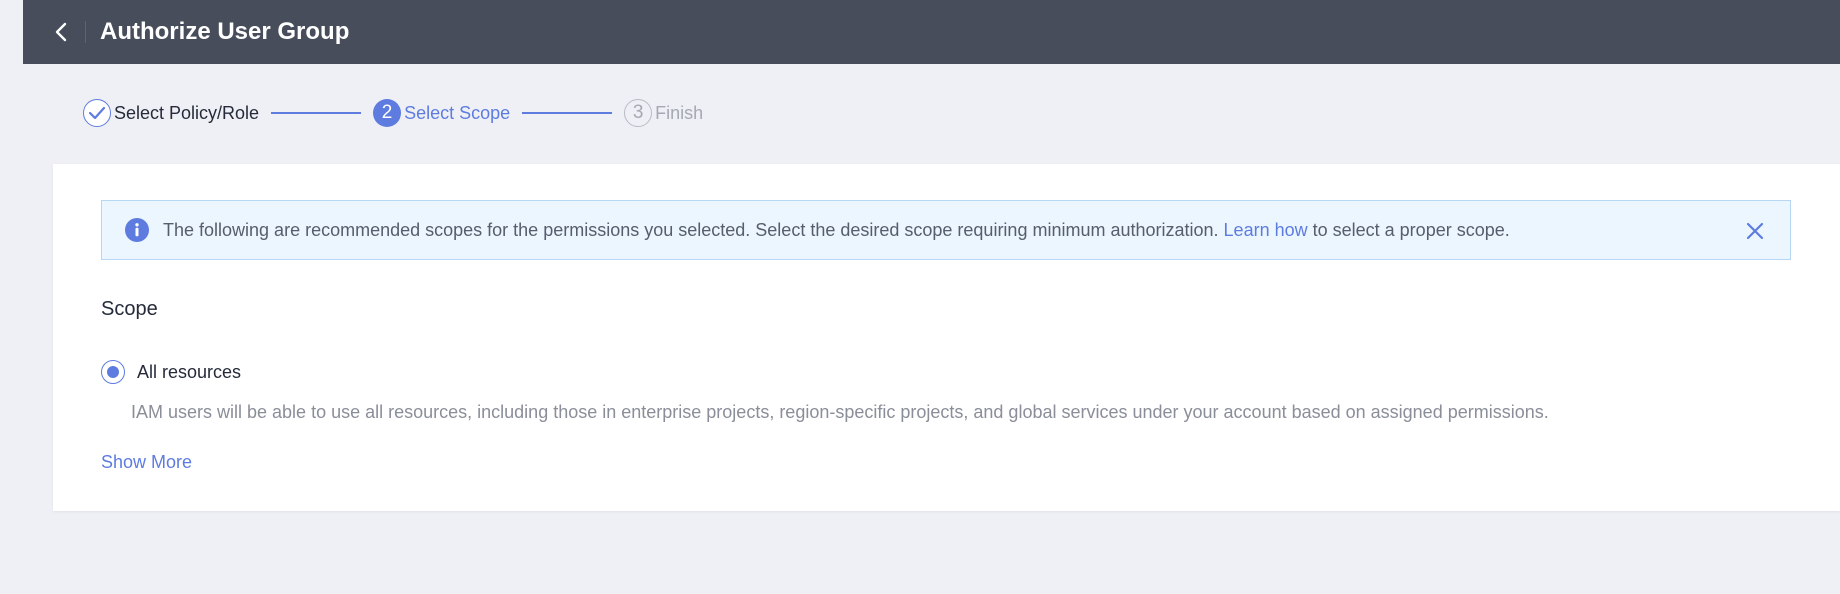 The width and height of the screenshot is (1840, 594). What do you see at coordinates (187, 112) in the screenshot?
I see `step-label: Select Policy/Role` at bounding box center [187, 112].